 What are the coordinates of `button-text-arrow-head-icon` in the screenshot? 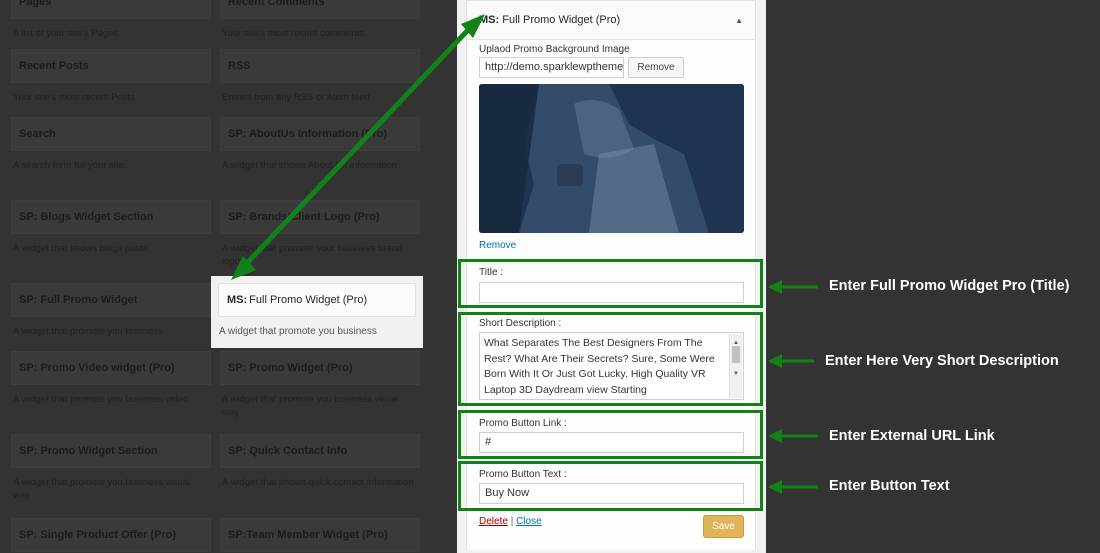 It's located at (775, 487).